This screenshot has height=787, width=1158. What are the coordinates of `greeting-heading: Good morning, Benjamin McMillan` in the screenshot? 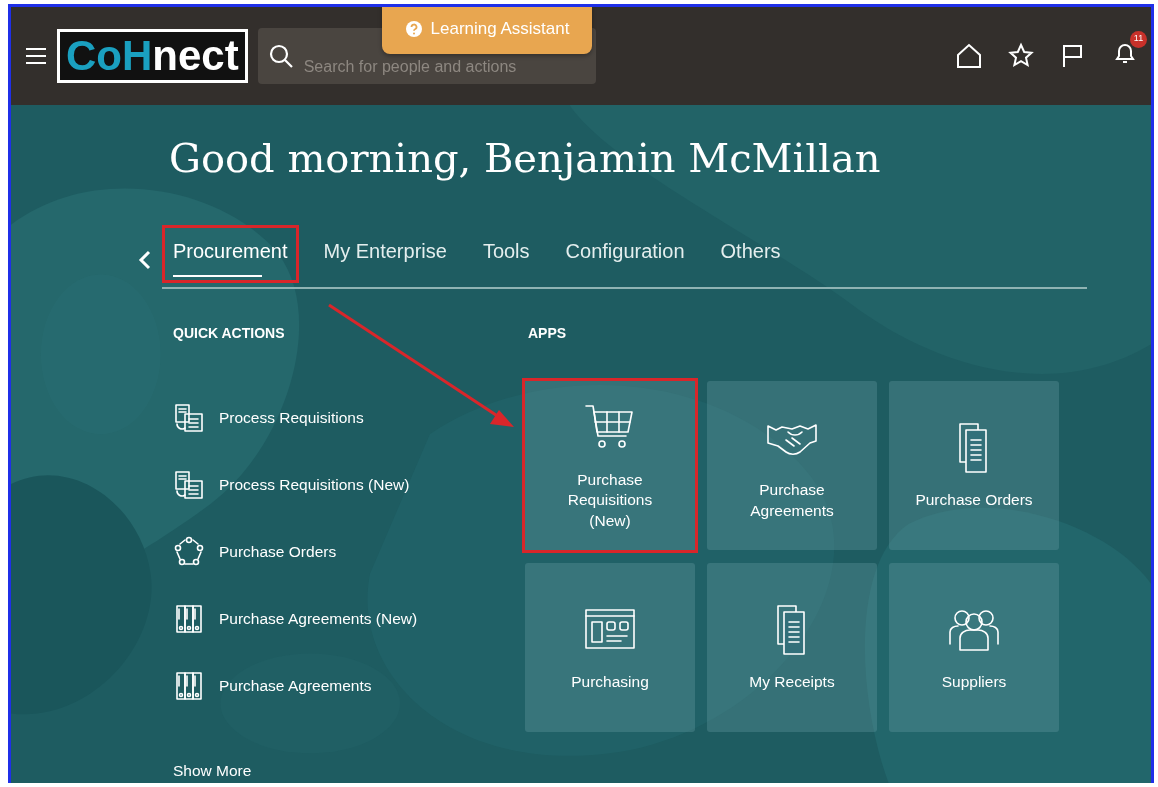 It's located at (525, 158).